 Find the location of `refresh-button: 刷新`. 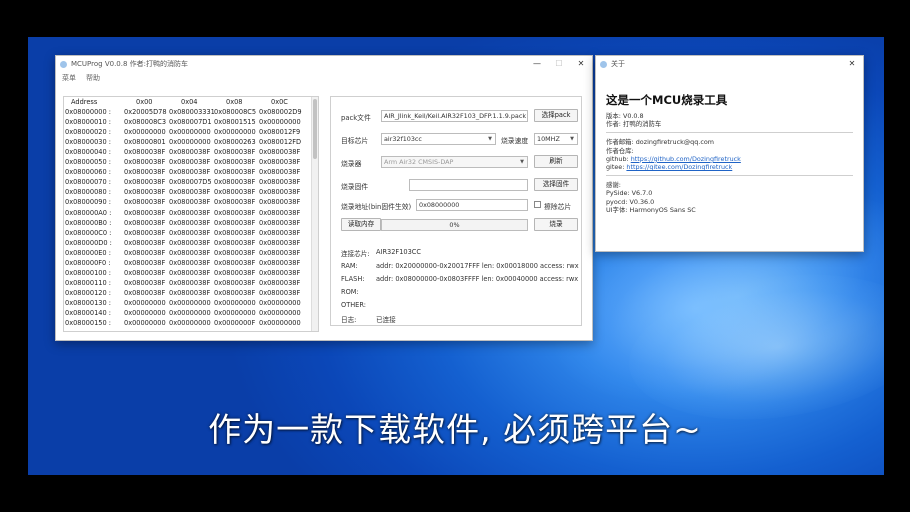

refresh-button: 刷新 is located at coordinates (556, 161).